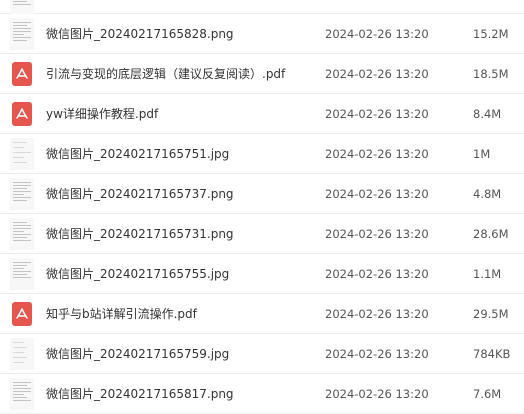 This screenshot has width=524, height=414. Describe the element at coordinates (262, 7) in the screenshot. I see `file-row` at that location.